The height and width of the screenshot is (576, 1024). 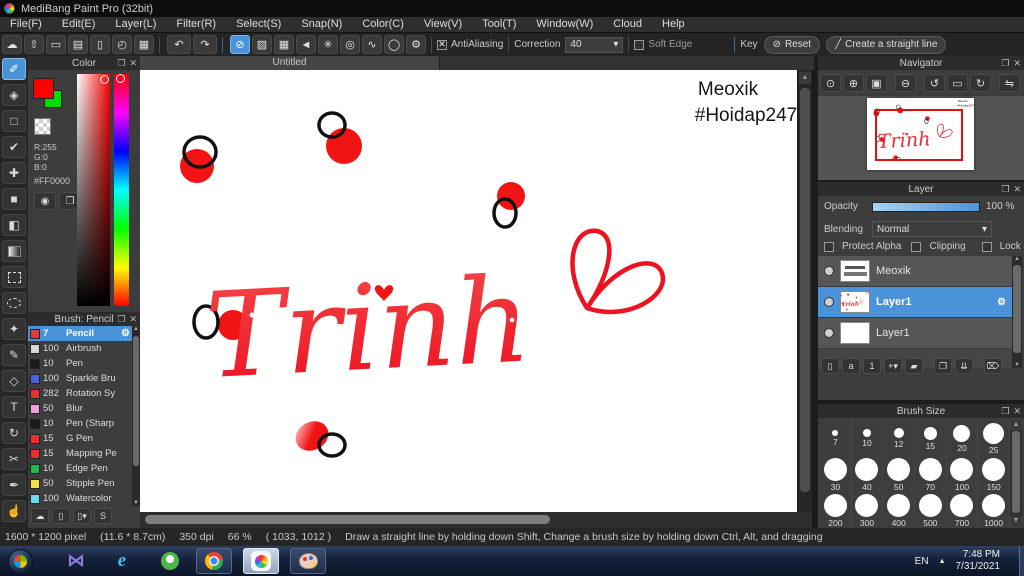 What do you see at coordinates (80, 408) in the screenshot?
I see `brush-item-blur: 50 Blur` at bounding box center [80, 408].